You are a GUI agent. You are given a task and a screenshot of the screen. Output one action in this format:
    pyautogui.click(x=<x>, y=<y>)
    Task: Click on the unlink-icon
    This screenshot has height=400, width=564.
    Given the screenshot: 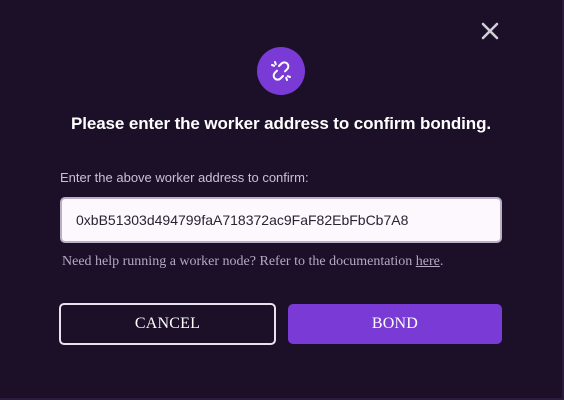 What is the action you would take?
    pyautogui.click(x=281, y=71)
    